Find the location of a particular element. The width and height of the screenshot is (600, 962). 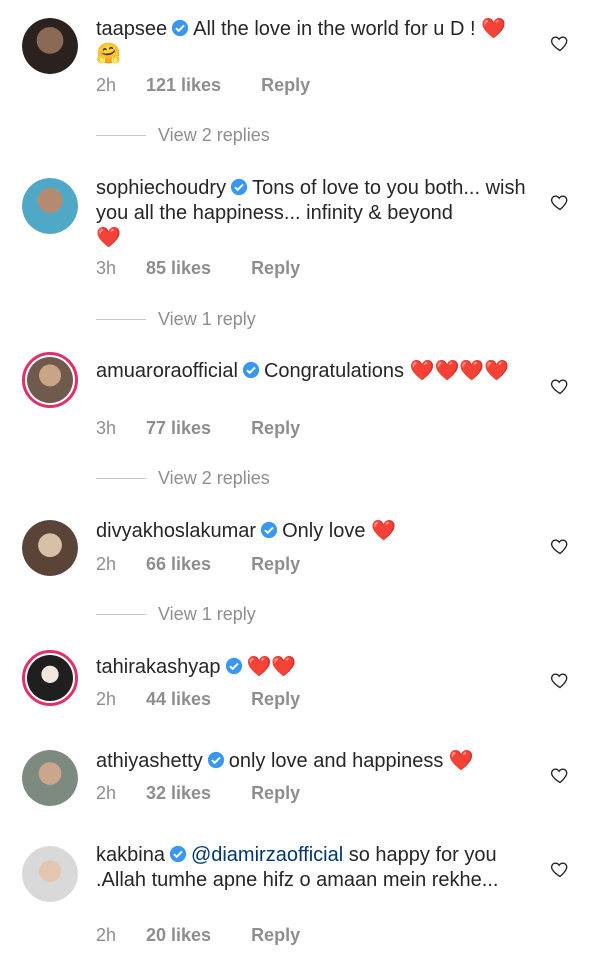

likes-count: 32 likes is located at coordinates (178, 793).